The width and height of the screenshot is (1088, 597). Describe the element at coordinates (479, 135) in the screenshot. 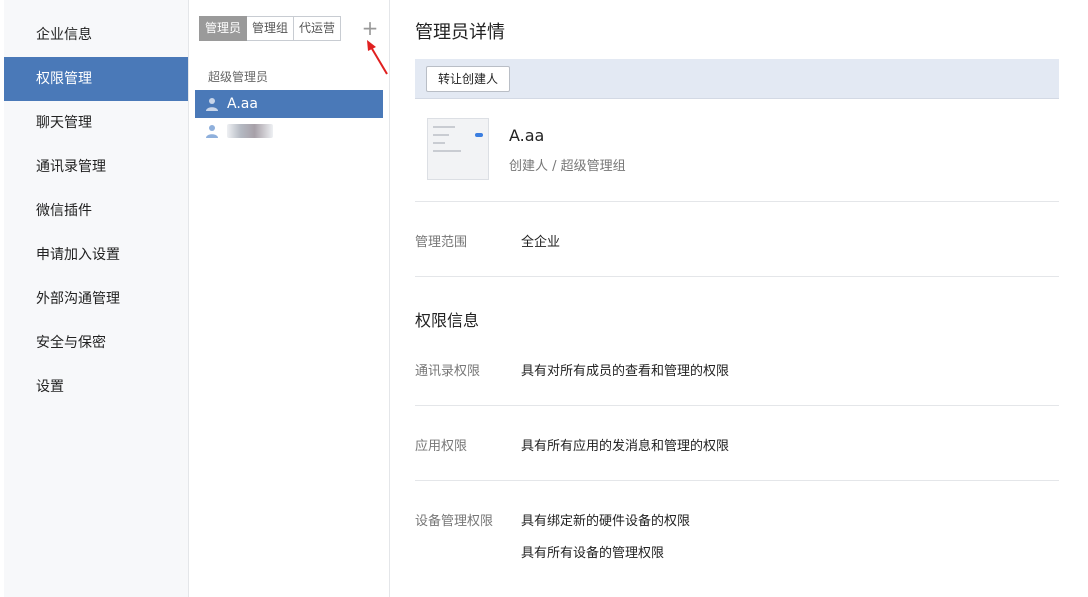

I see `toggle-icon` at that location.